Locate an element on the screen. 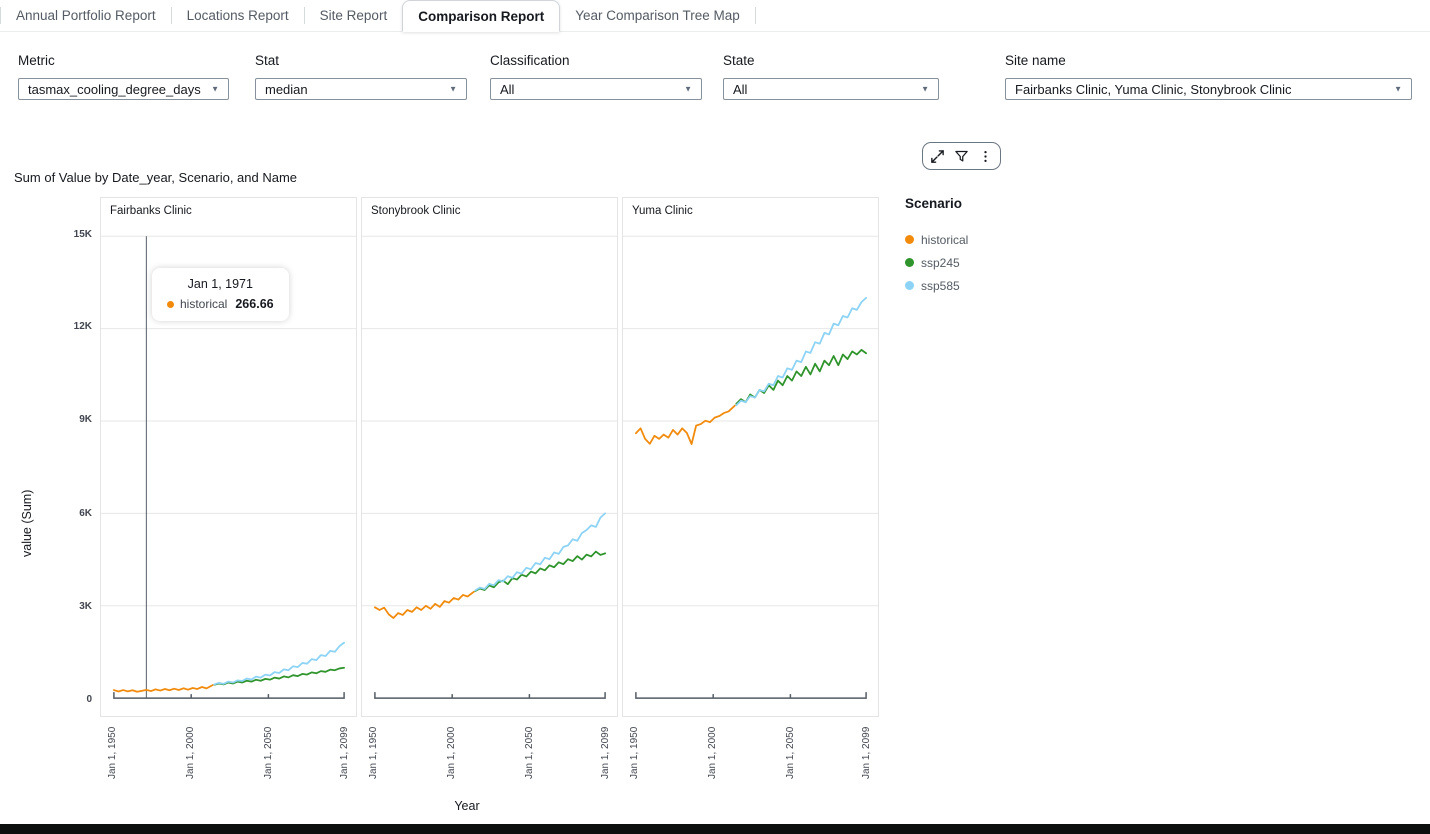  y-tick-label: 15K is located at coordinates (82, 234).